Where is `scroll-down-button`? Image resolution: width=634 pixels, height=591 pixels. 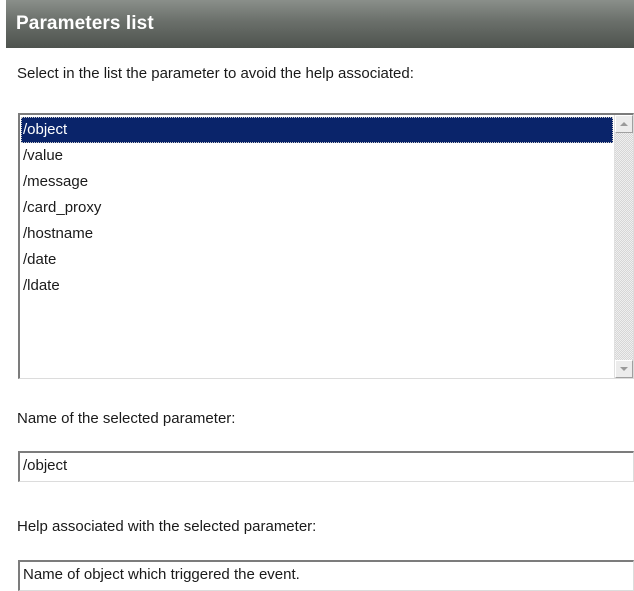 scroll-down-button is located at coordinates (624, 369).